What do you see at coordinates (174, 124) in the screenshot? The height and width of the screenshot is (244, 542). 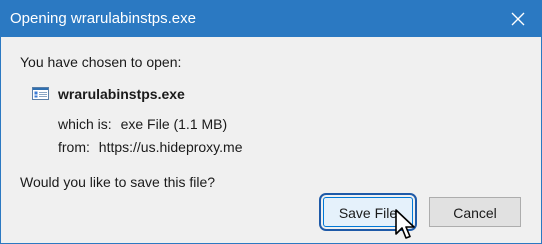 I see `file-type-value: exe File (1.1 MB)` at bounding box center [174, 124].